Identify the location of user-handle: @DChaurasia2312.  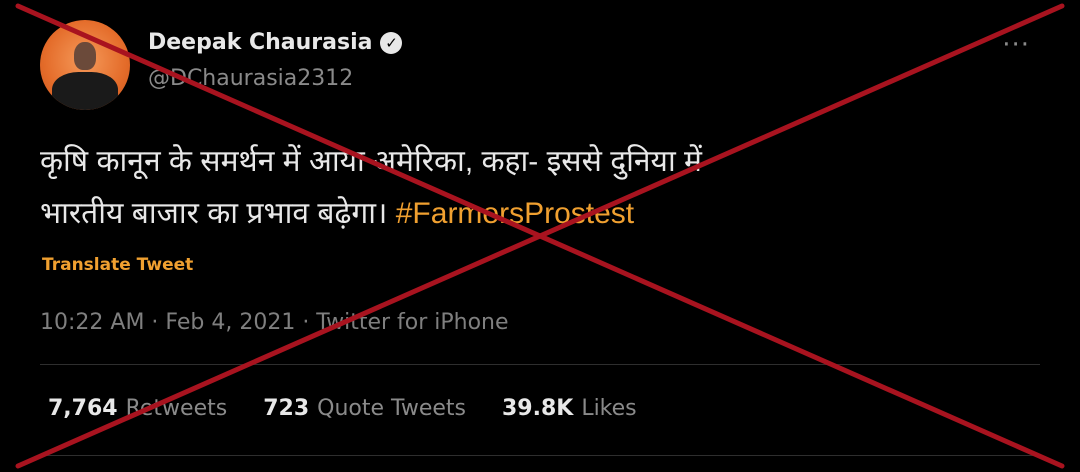
(250, 78).